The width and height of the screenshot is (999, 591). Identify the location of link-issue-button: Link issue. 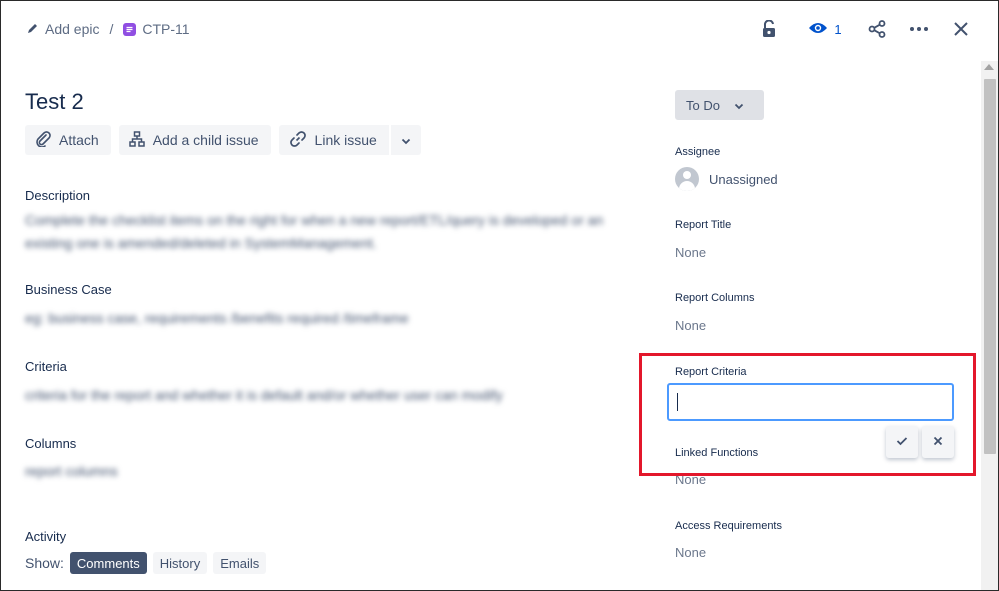
(333, 140).